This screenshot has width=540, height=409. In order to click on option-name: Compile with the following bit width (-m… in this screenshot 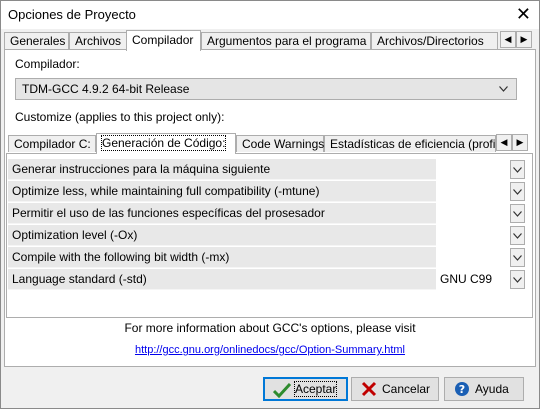, I will do `click(222, 257)`.